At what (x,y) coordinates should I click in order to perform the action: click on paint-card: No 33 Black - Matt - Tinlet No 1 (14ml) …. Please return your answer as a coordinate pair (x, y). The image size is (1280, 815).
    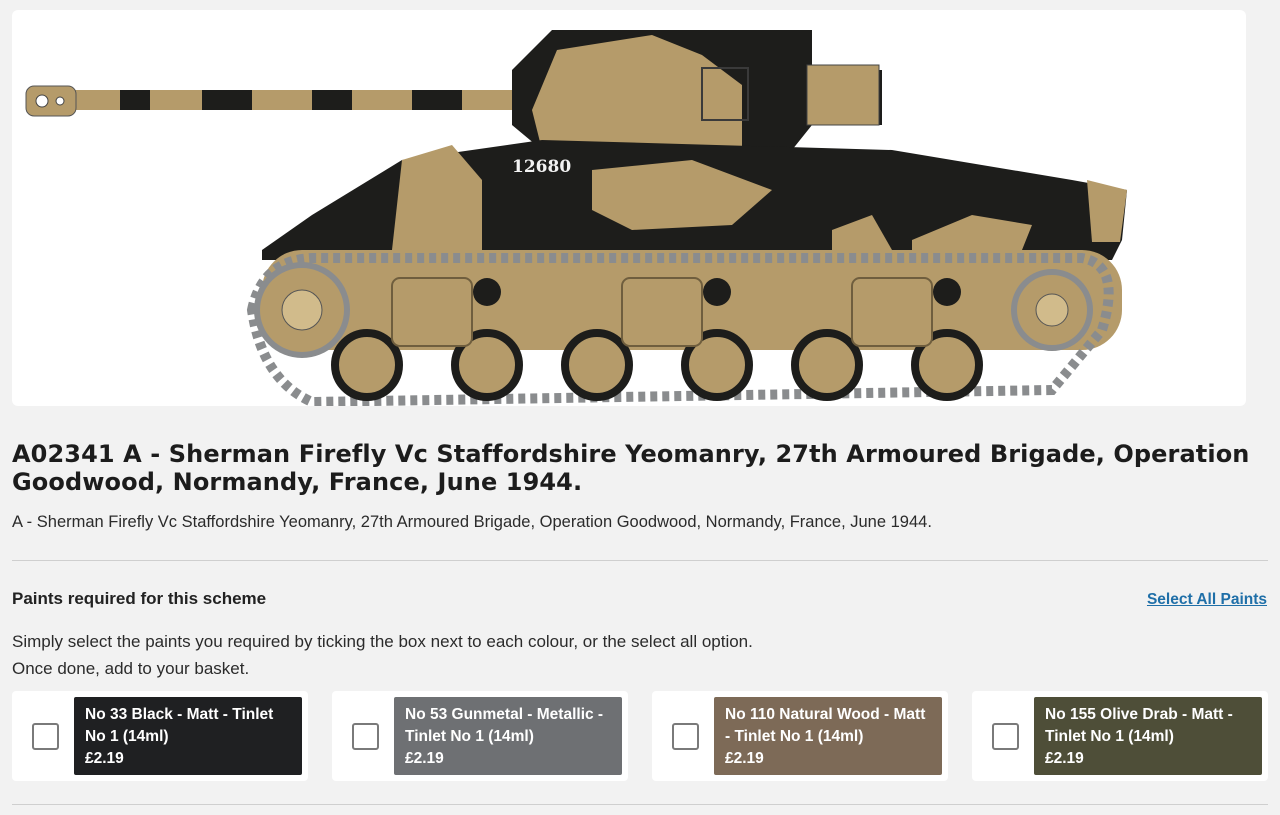
    Looking at the image, I should click on (160, 736).